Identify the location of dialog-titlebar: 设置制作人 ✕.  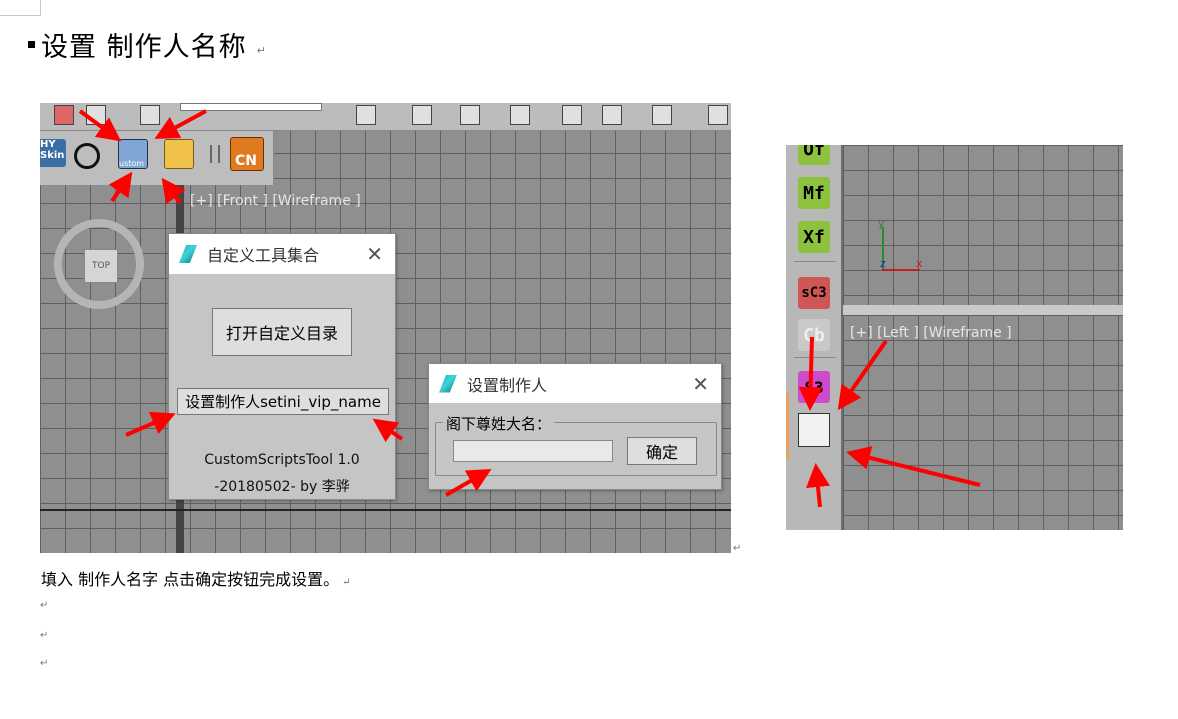
(575, 383).